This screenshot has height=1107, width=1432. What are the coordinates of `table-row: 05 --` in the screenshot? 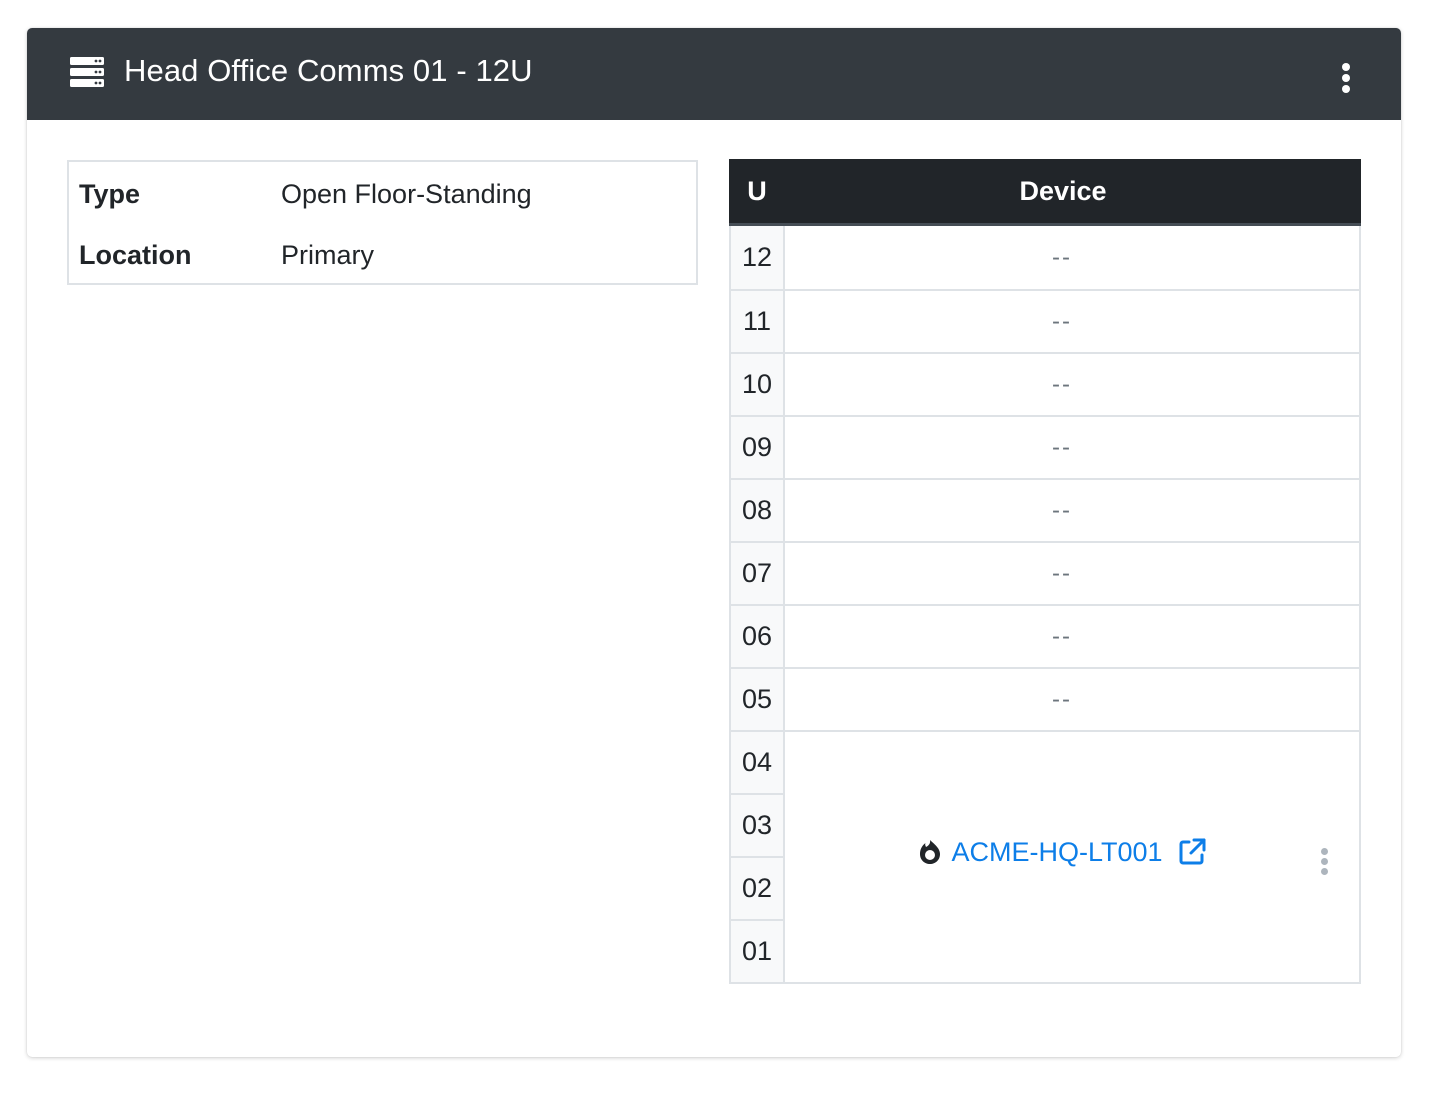 It's located at (1045, 698).